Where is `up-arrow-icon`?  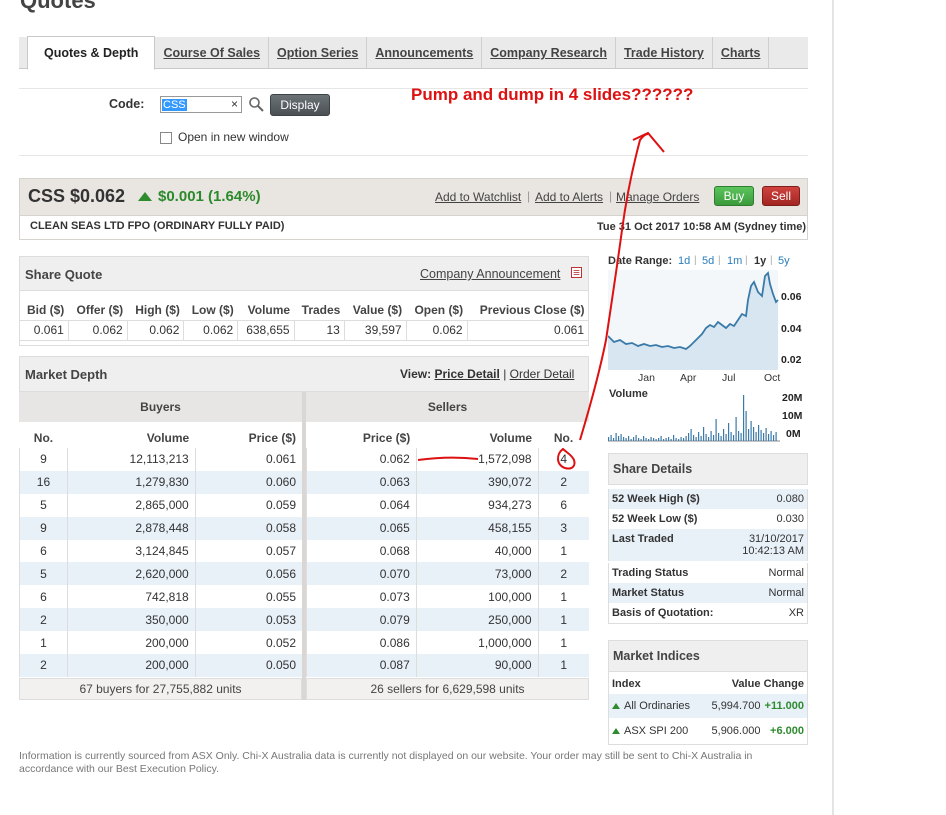
up-arrow-icon is located at coordinates (616, 731).